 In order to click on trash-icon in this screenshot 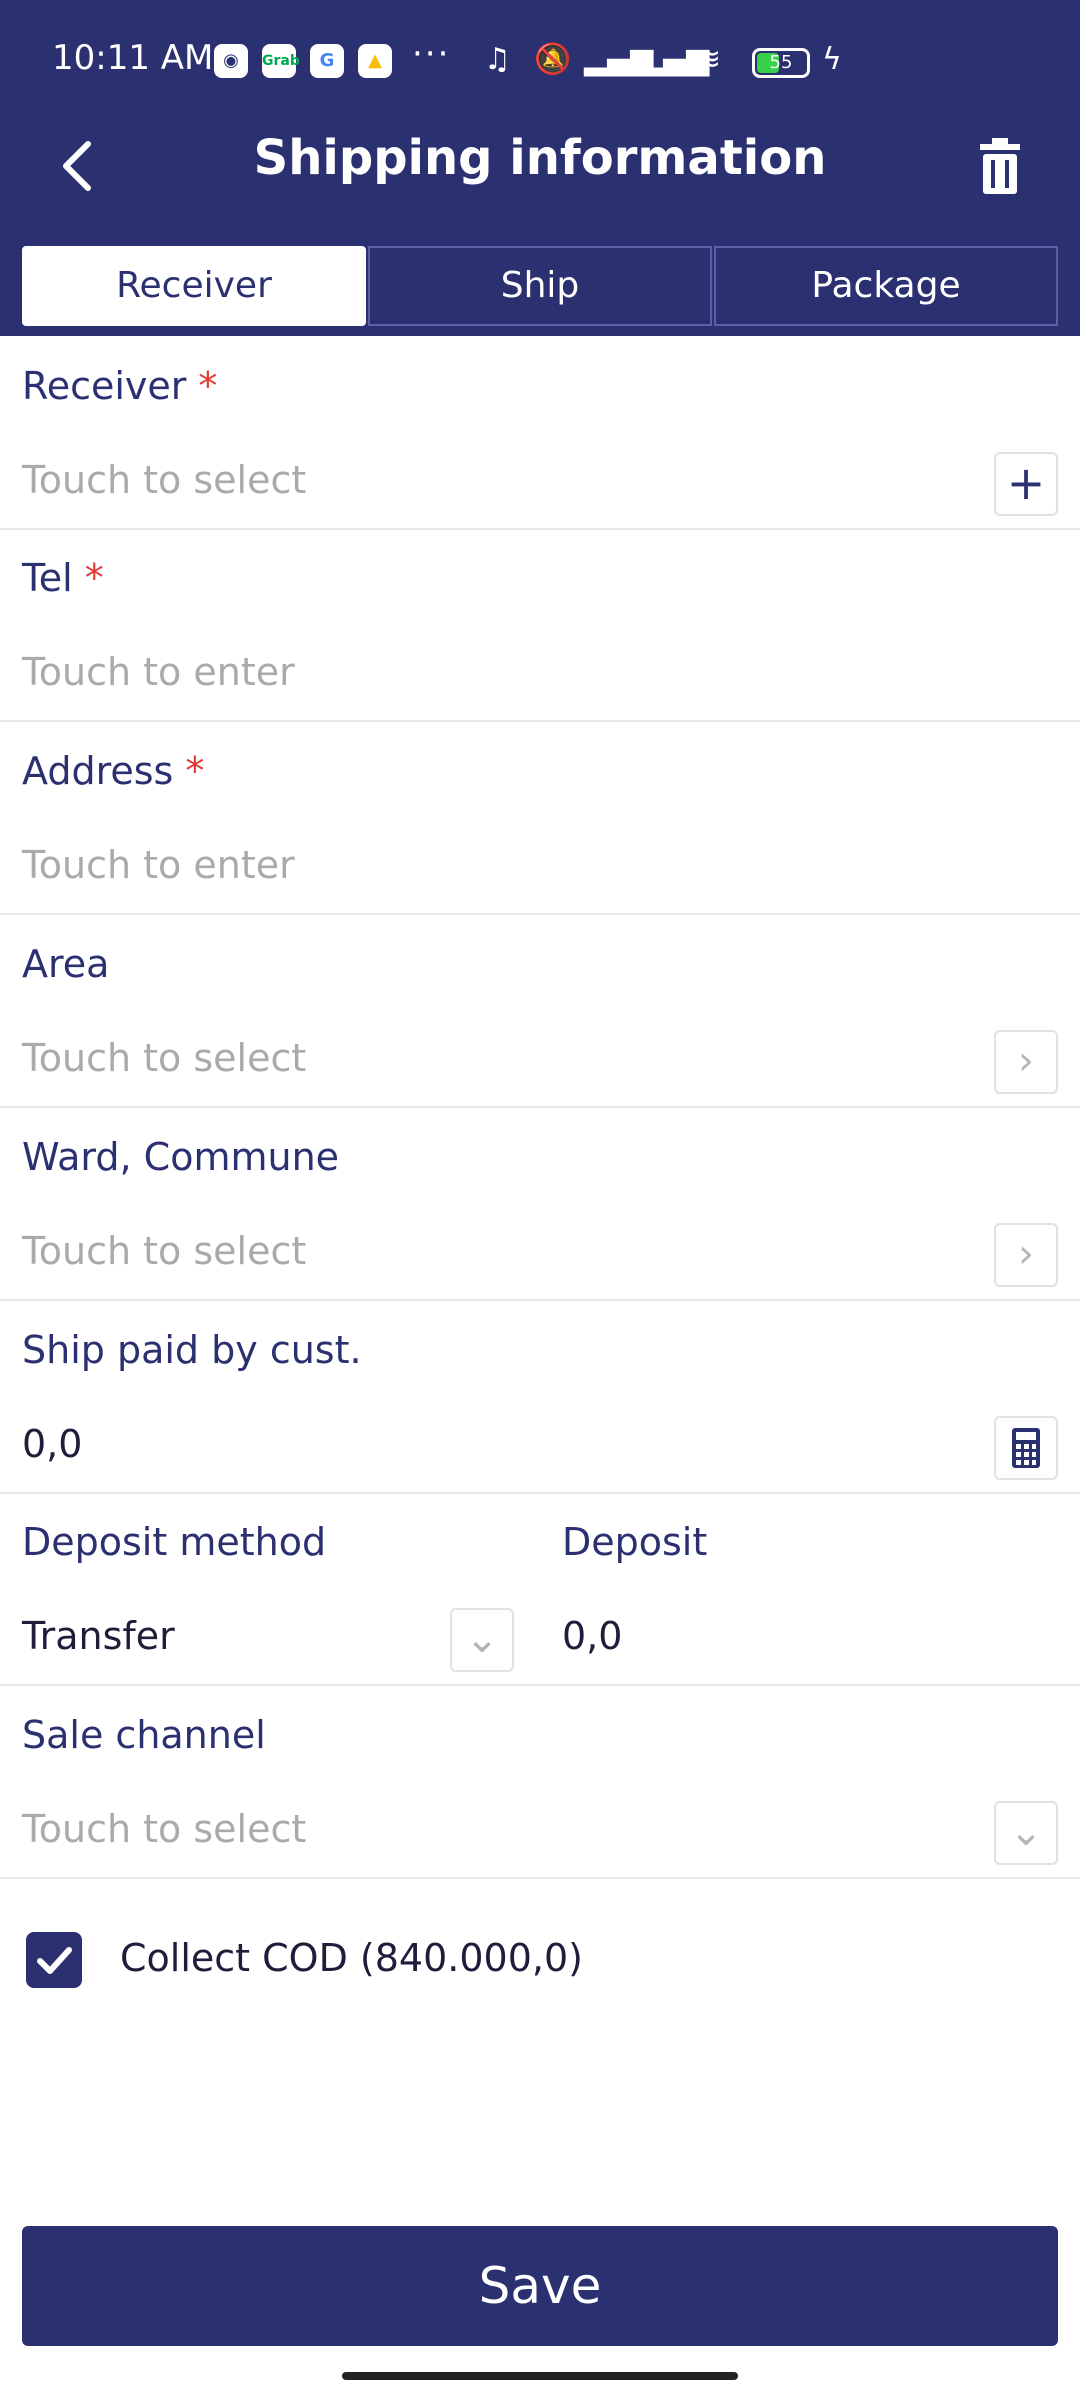, I will do `click(1000, 166)`.